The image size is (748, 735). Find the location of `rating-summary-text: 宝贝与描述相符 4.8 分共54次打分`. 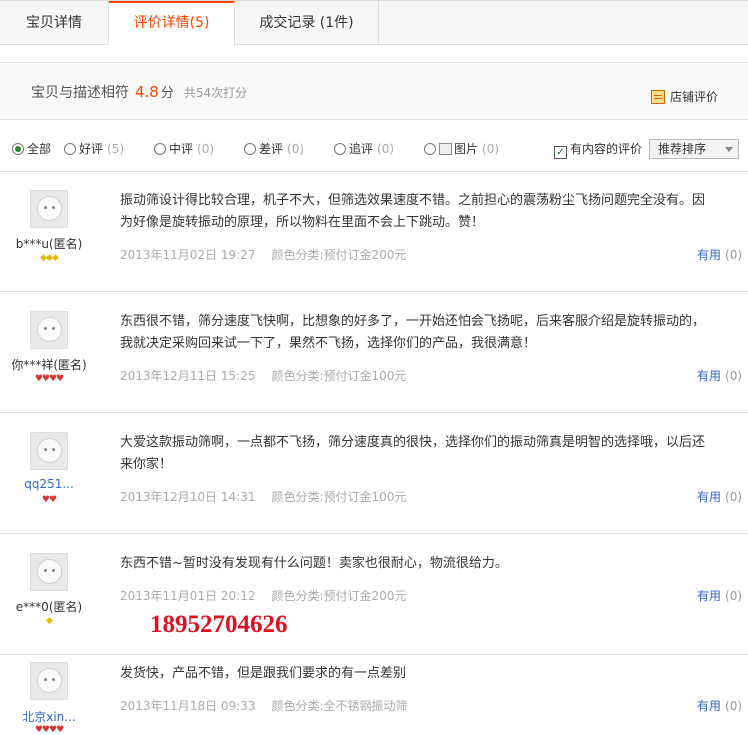

rating-summary-text: 宝贝与描述相符 4.8 分共54次打分 is located at coordinates (139, 92).